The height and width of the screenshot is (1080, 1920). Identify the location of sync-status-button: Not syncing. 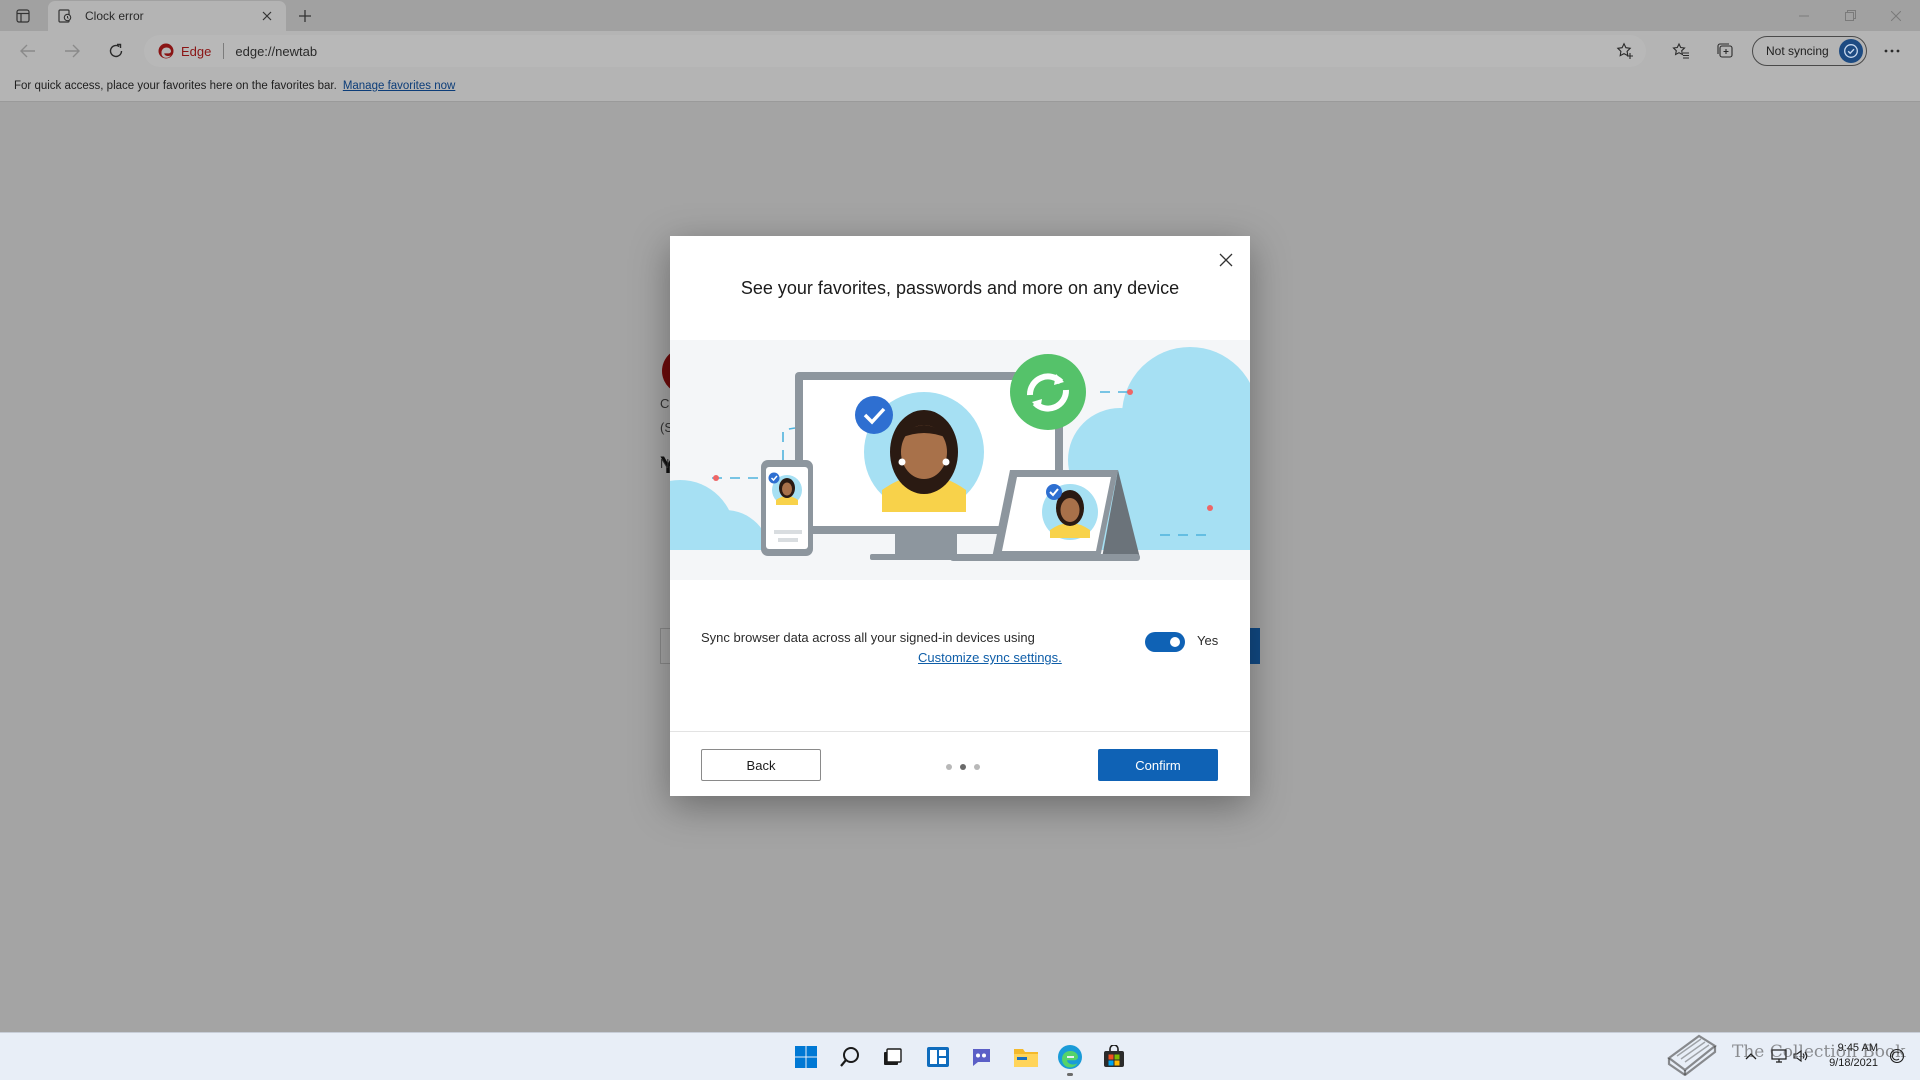
(1809, 51).